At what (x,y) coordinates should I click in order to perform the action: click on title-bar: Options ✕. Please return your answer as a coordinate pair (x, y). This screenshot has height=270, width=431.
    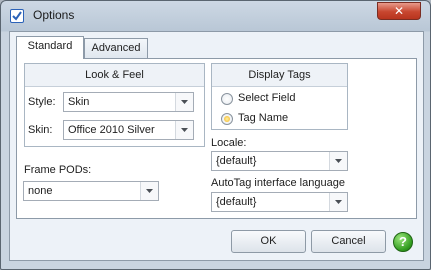
    Looking at the image, I should click on (215, 16).